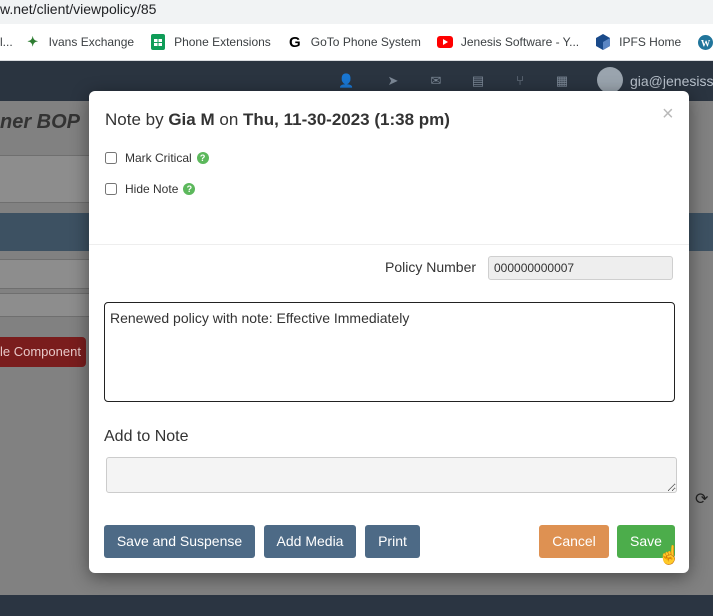 The image size is (713, 616). I want to click on divider, so click(389, 244).